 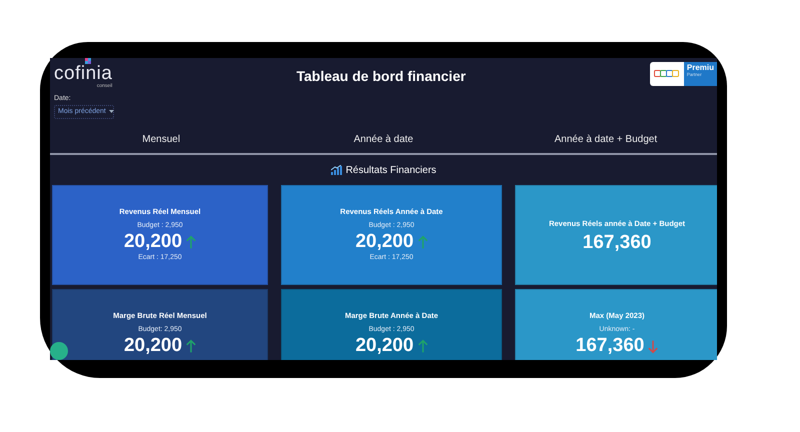 I want to click on logo-mark-icon, so click(x=88, y=61).